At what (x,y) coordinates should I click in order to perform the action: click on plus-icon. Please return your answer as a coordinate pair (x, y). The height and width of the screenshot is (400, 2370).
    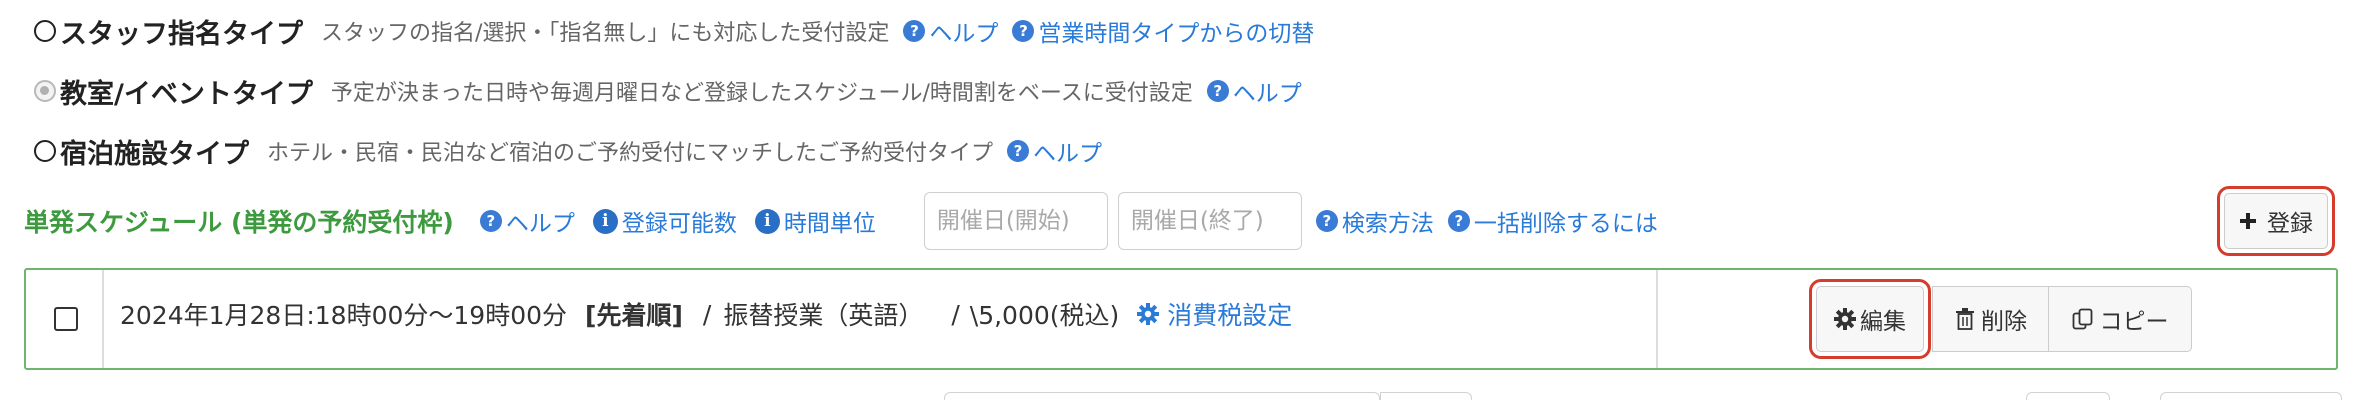
    Looking at the image, I should click on (2248, 221).